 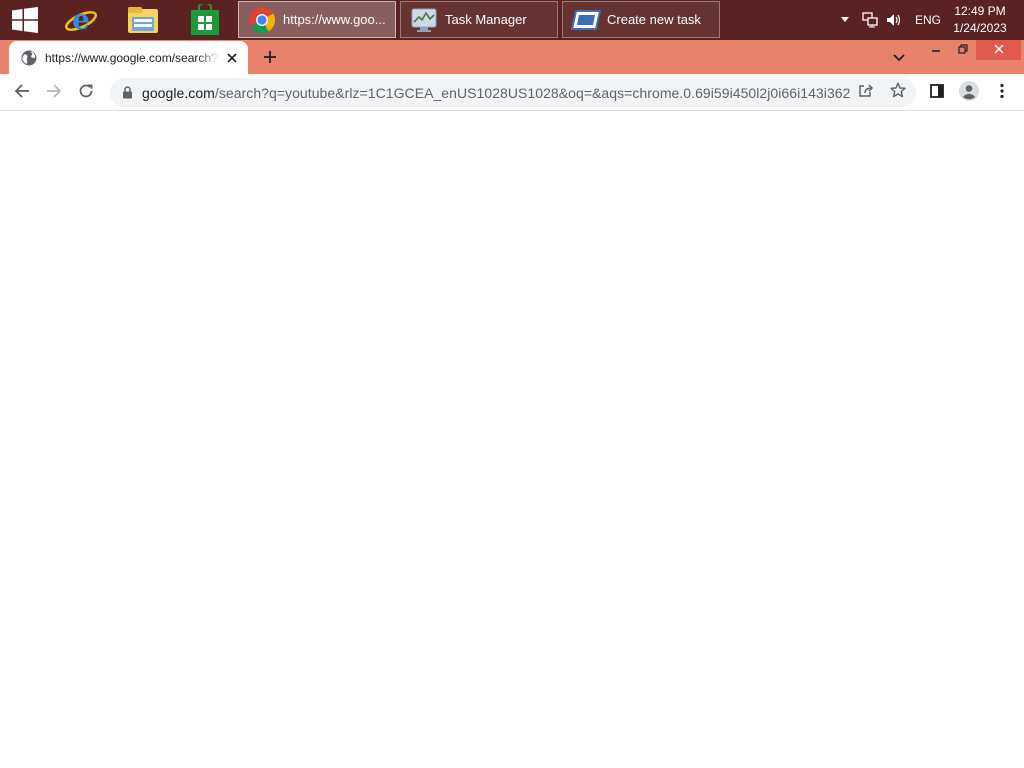 What do you see at coordinates (586, 20) in the screenshot?
I see `run-dialog-icon` at bounding box center [586, 20].